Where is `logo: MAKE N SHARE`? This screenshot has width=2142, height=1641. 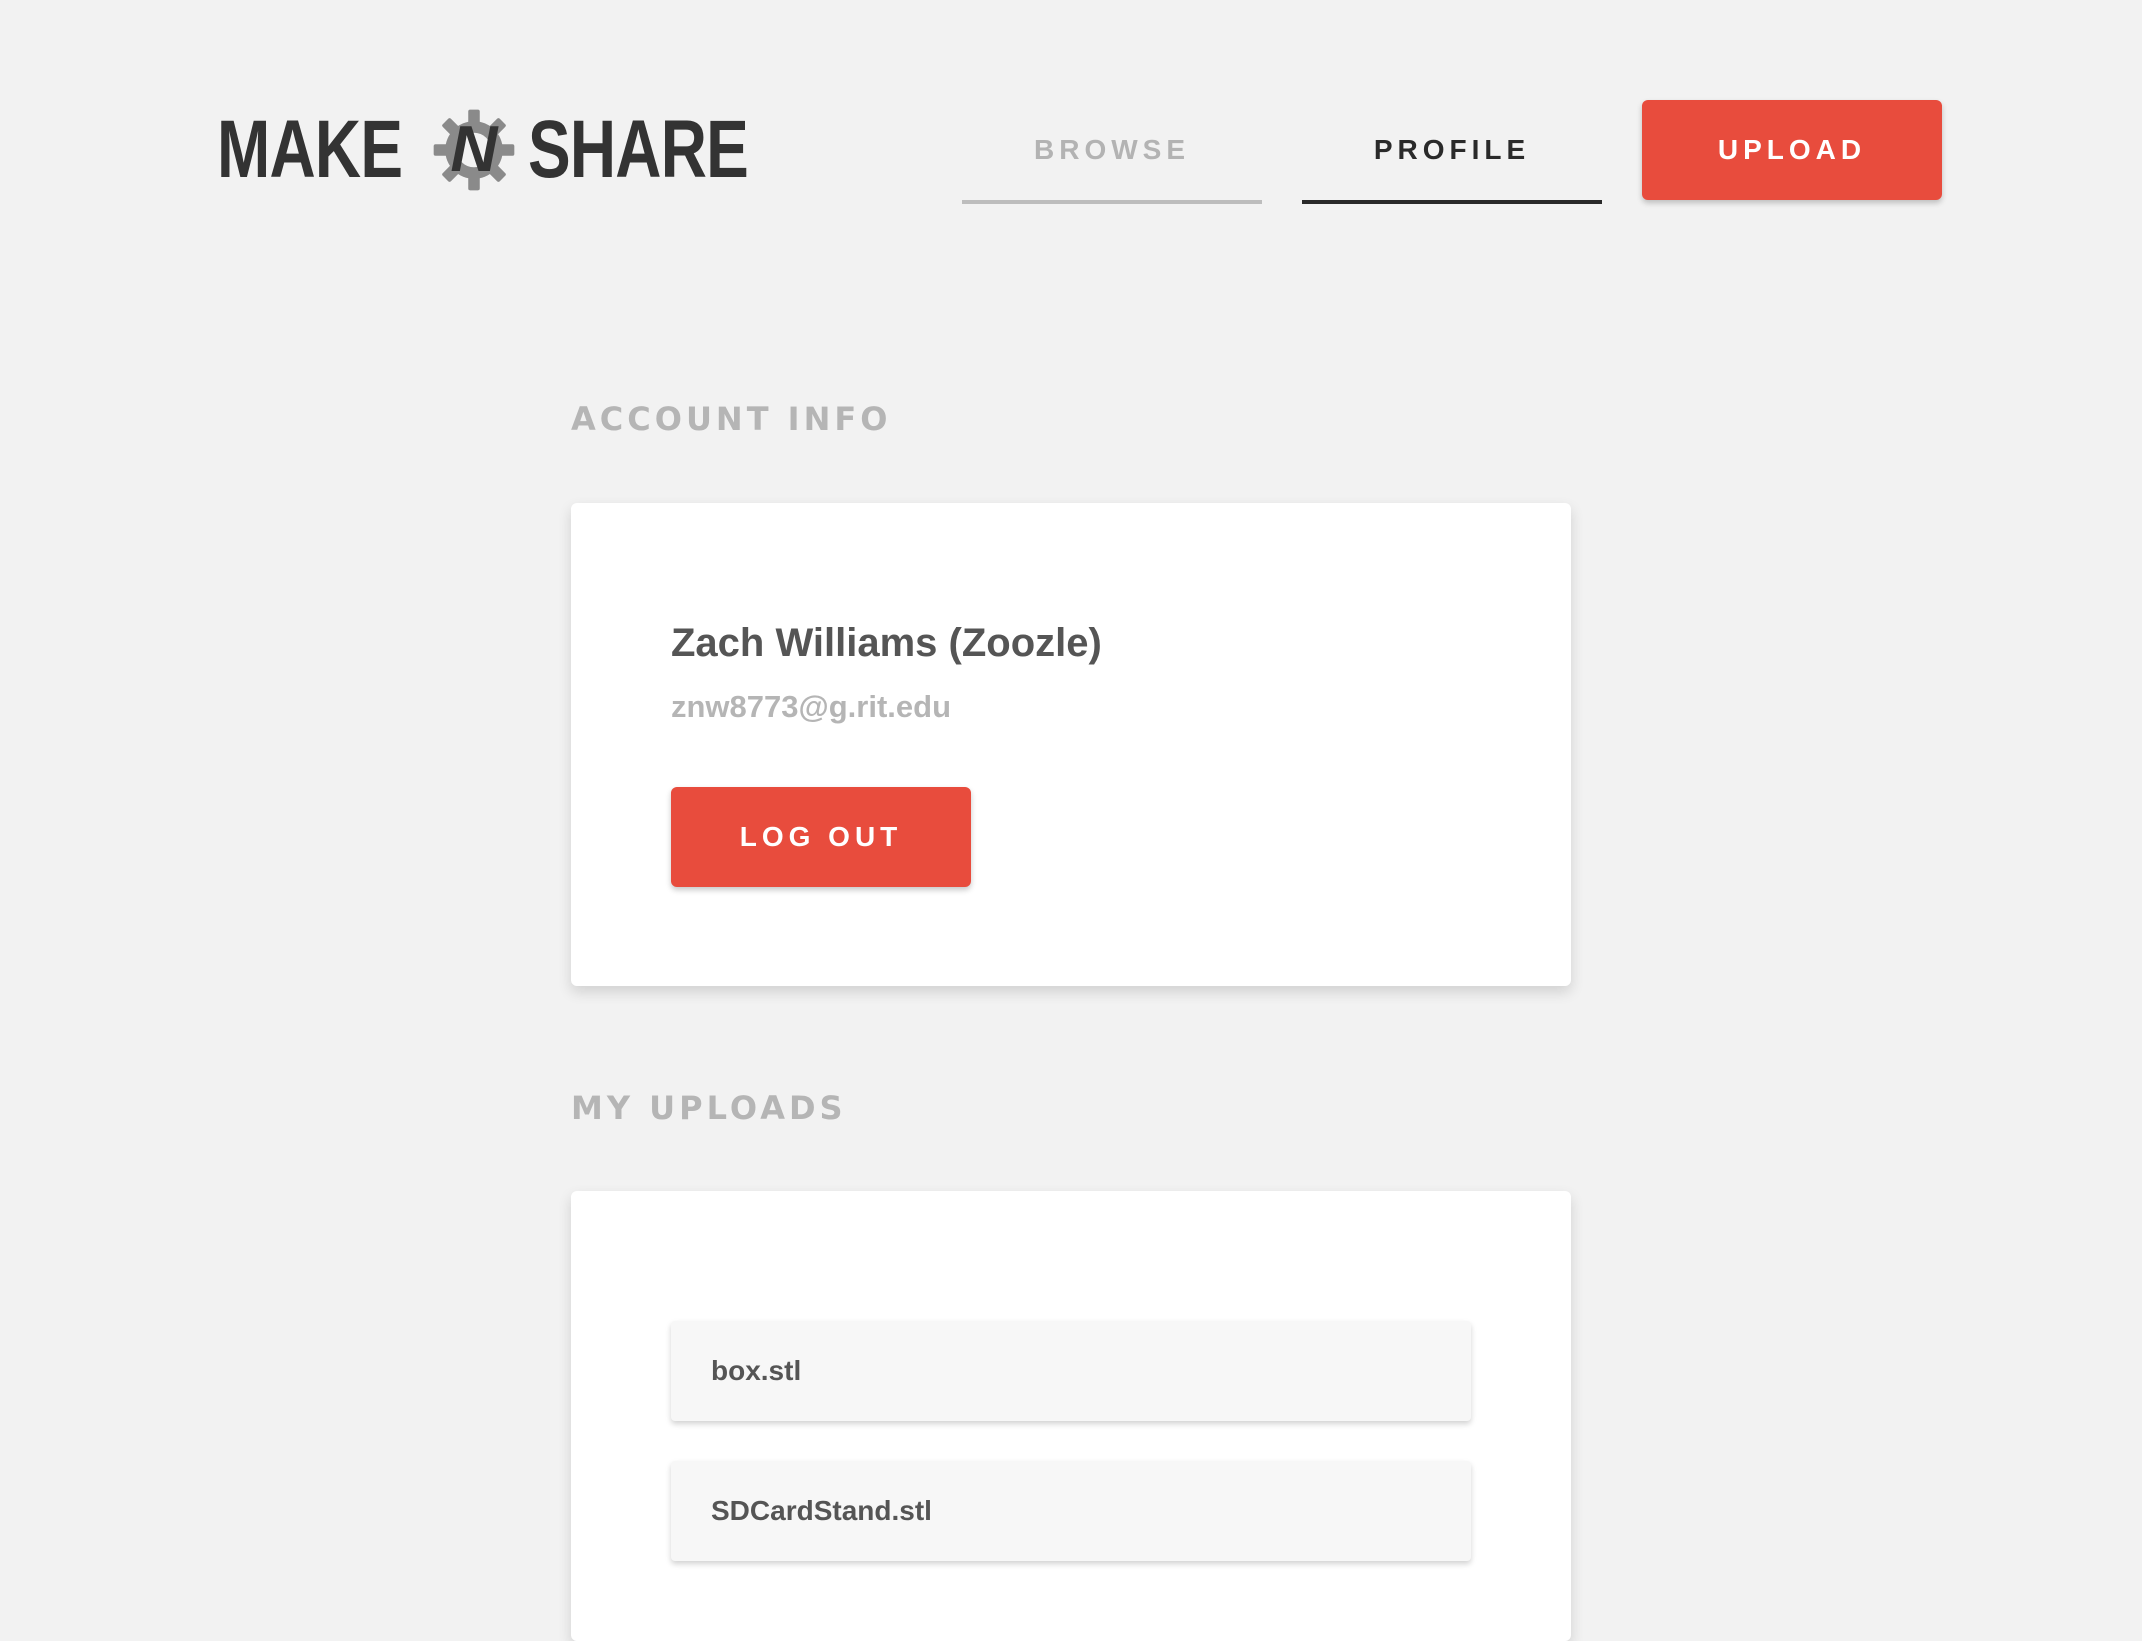
logo: MAKE N SHARE is located at coordinates (513, 150).